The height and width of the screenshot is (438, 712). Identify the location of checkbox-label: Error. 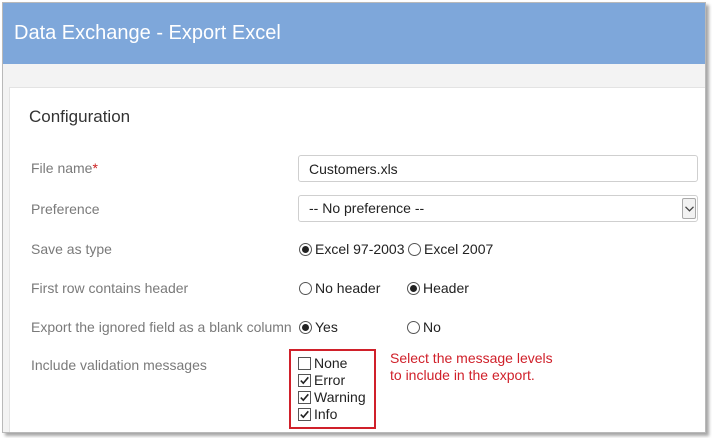
(330, 380).